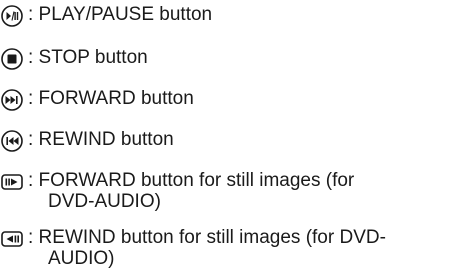 Image resolution: width=464 pixels, height=277 pixels. I want to click on legend-label-line2: AUDIO), so click(81, 258).